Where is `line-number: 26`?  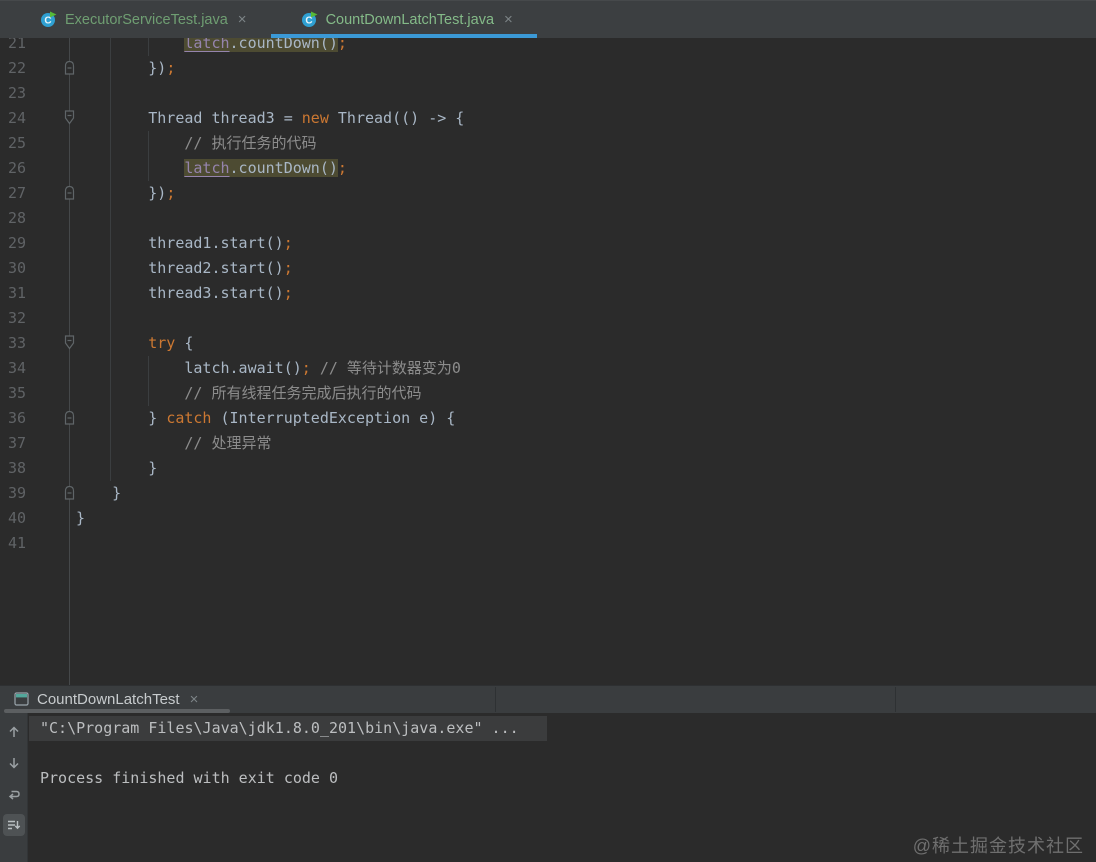 line-number: 26 is located at coordinates (17, 168).